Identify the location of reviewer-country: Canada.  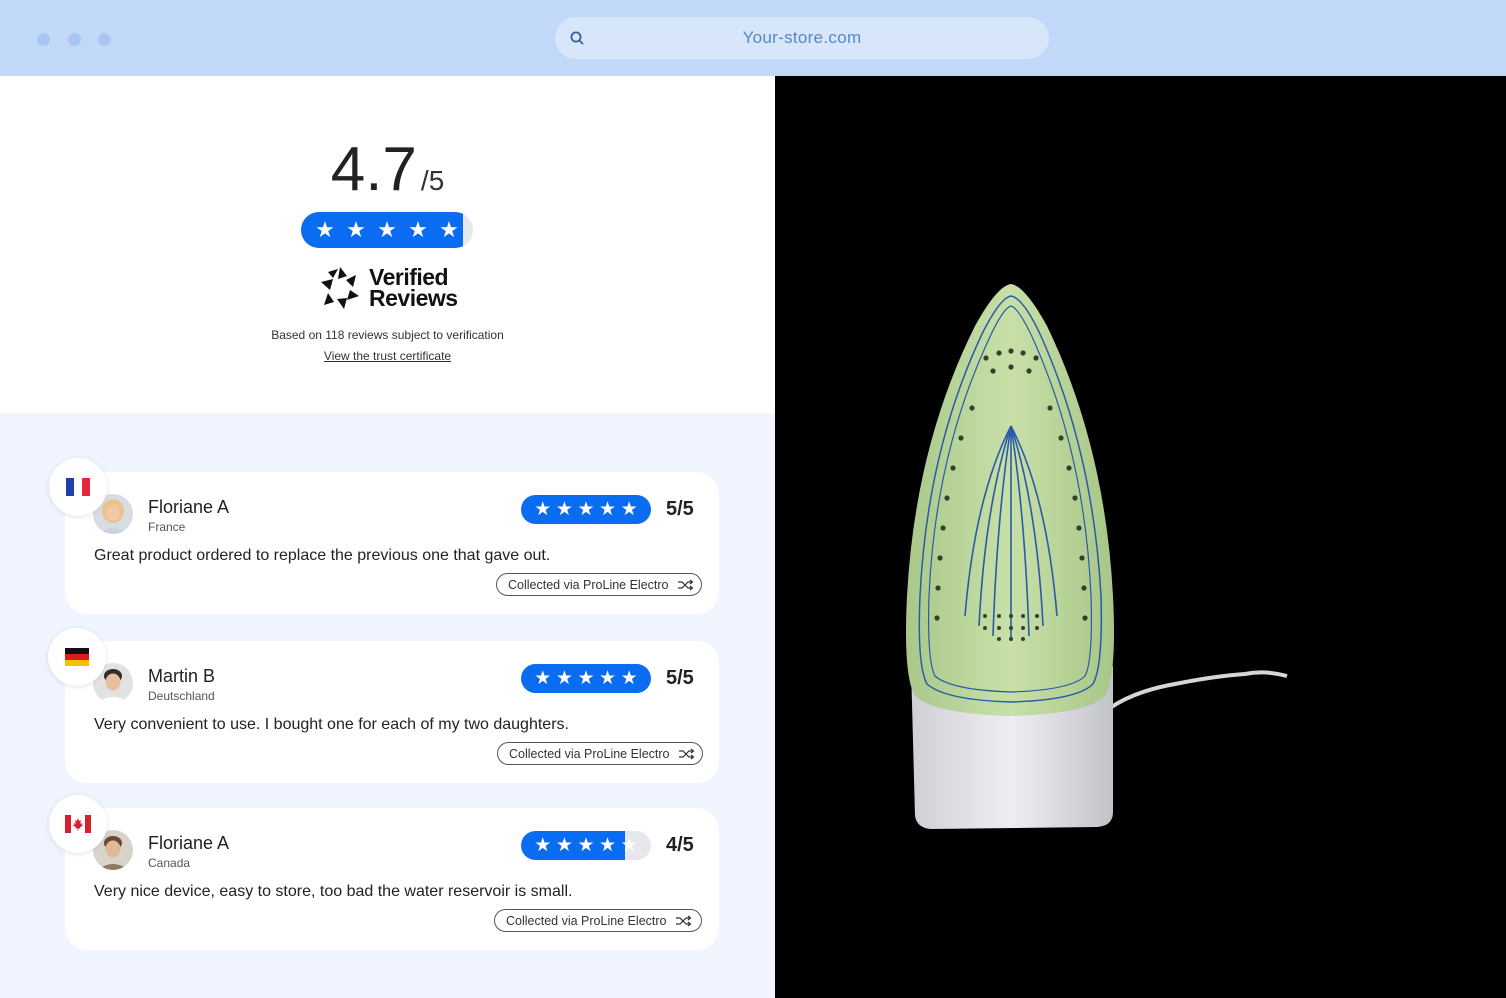
(169, 863).